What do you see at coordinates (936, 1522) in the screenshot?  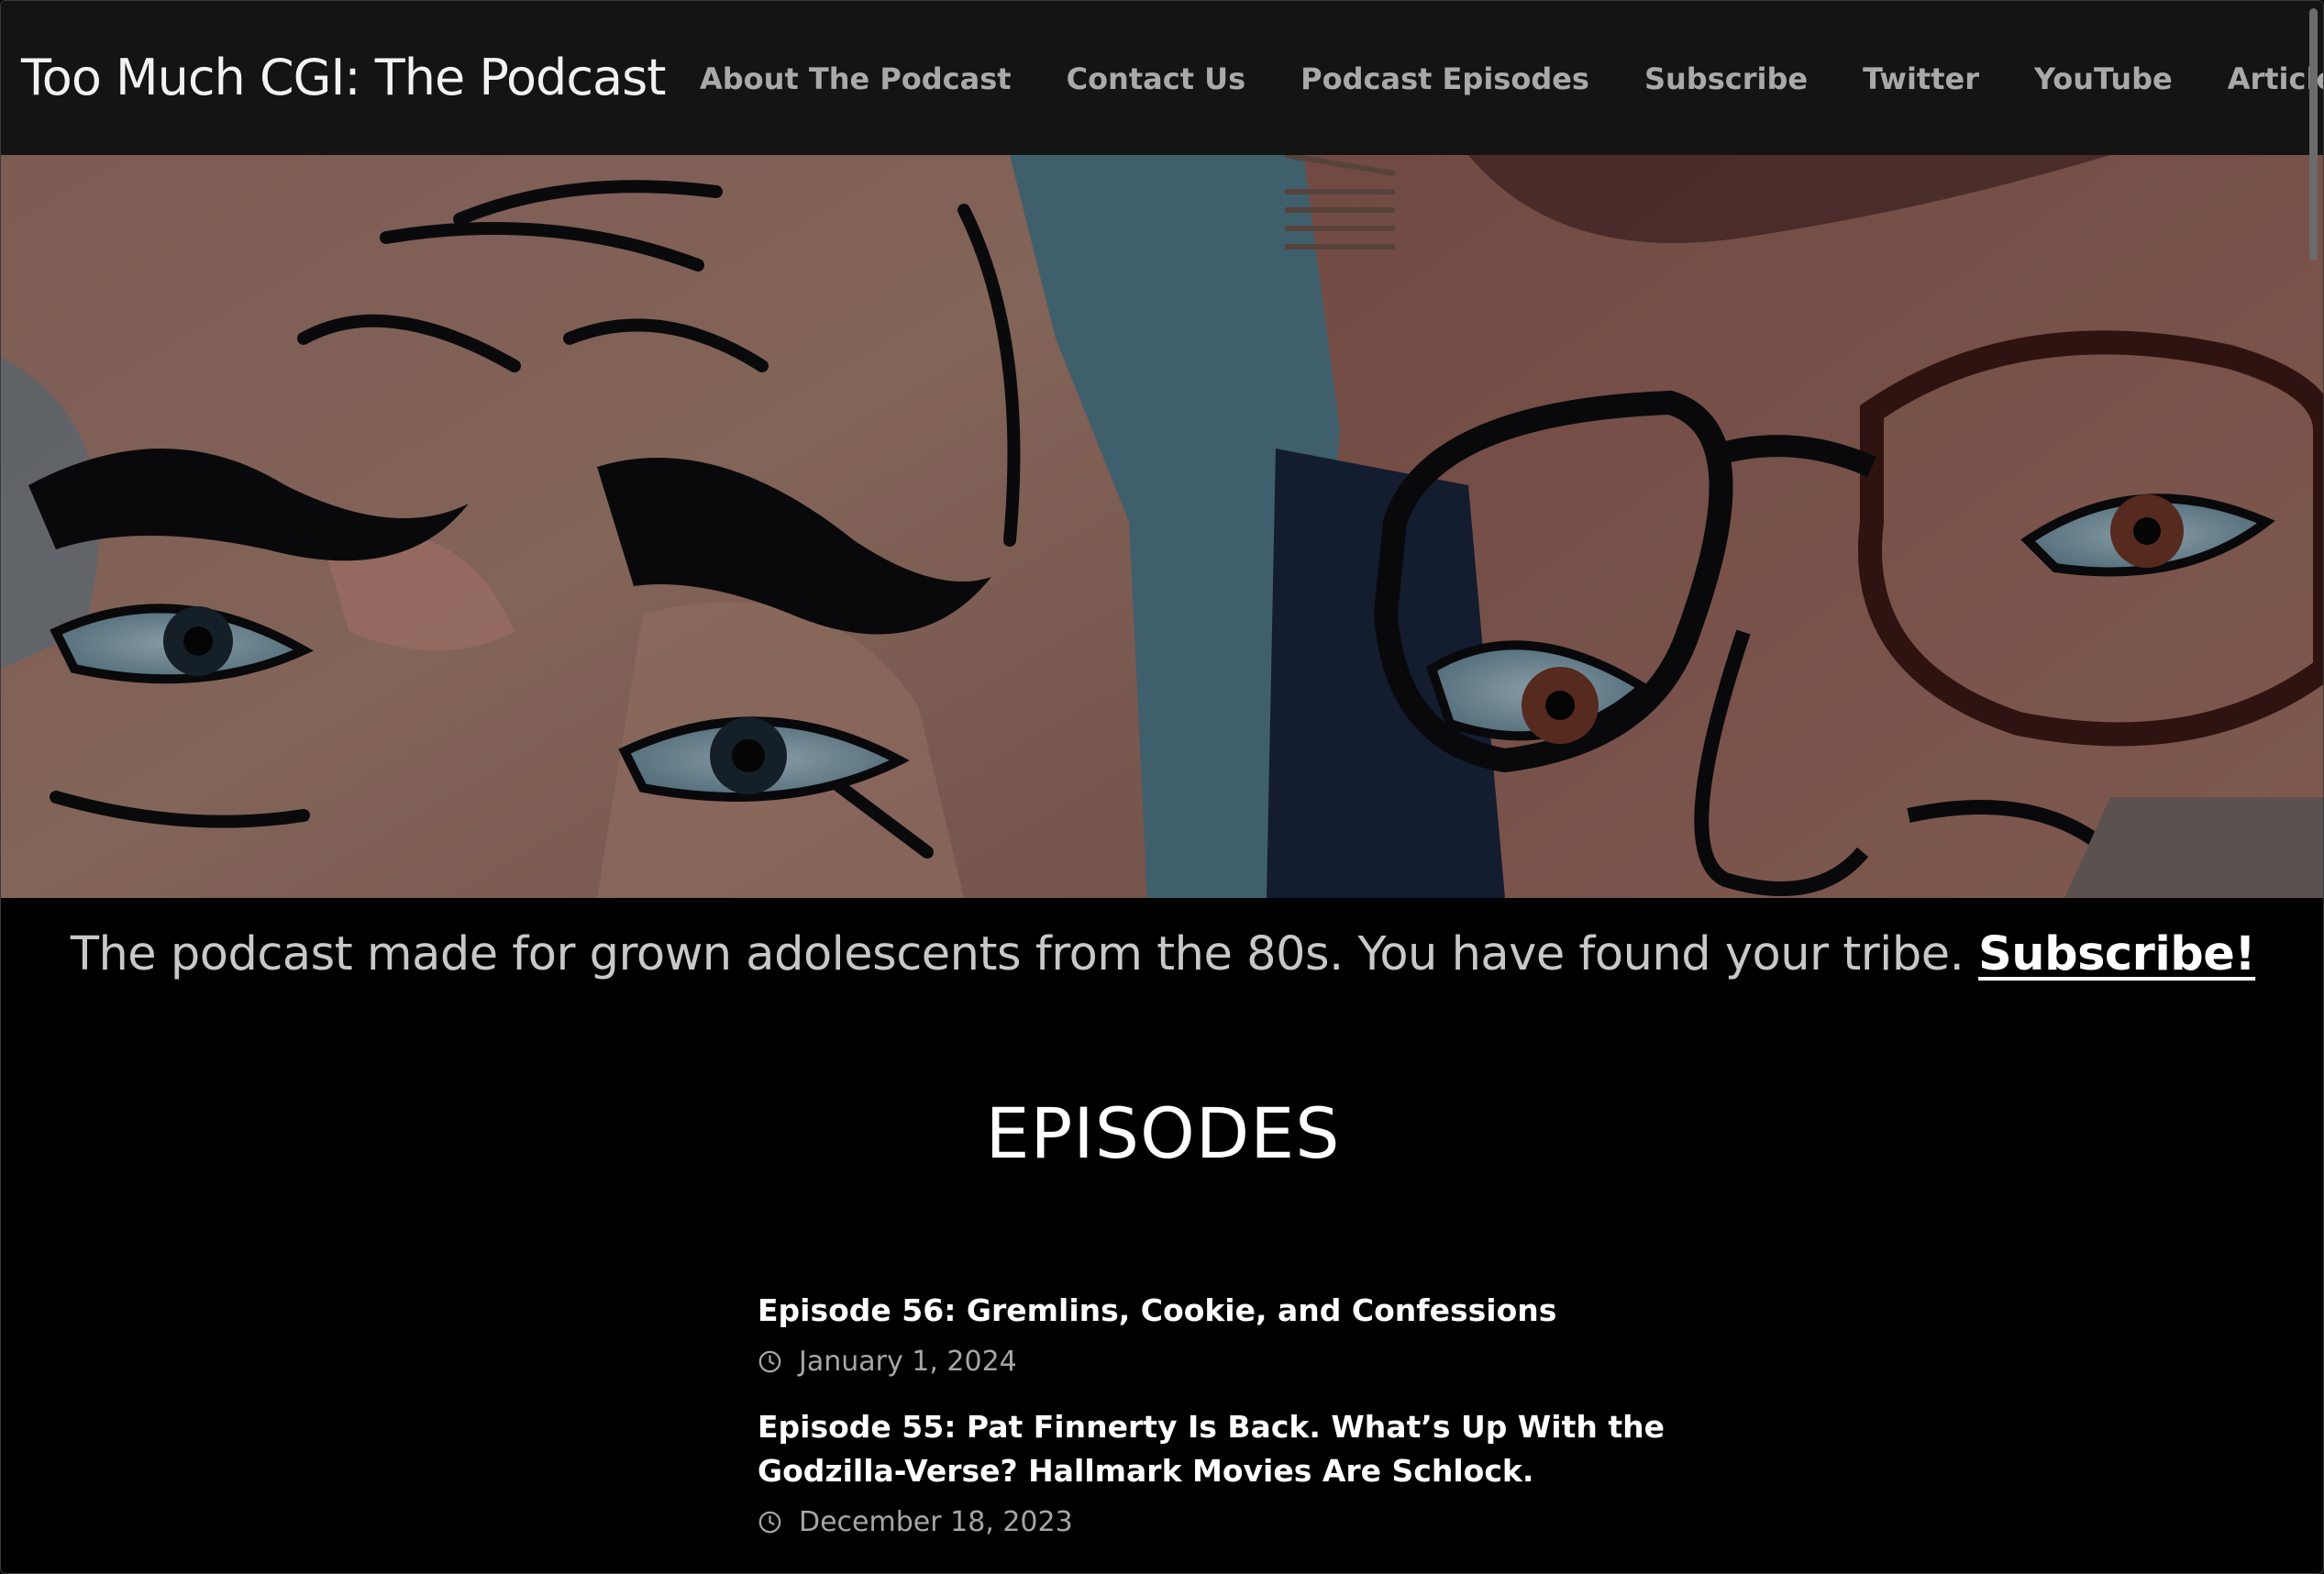 I see `episode-date: December 18, 2023` at bounding box center [936, 1522].